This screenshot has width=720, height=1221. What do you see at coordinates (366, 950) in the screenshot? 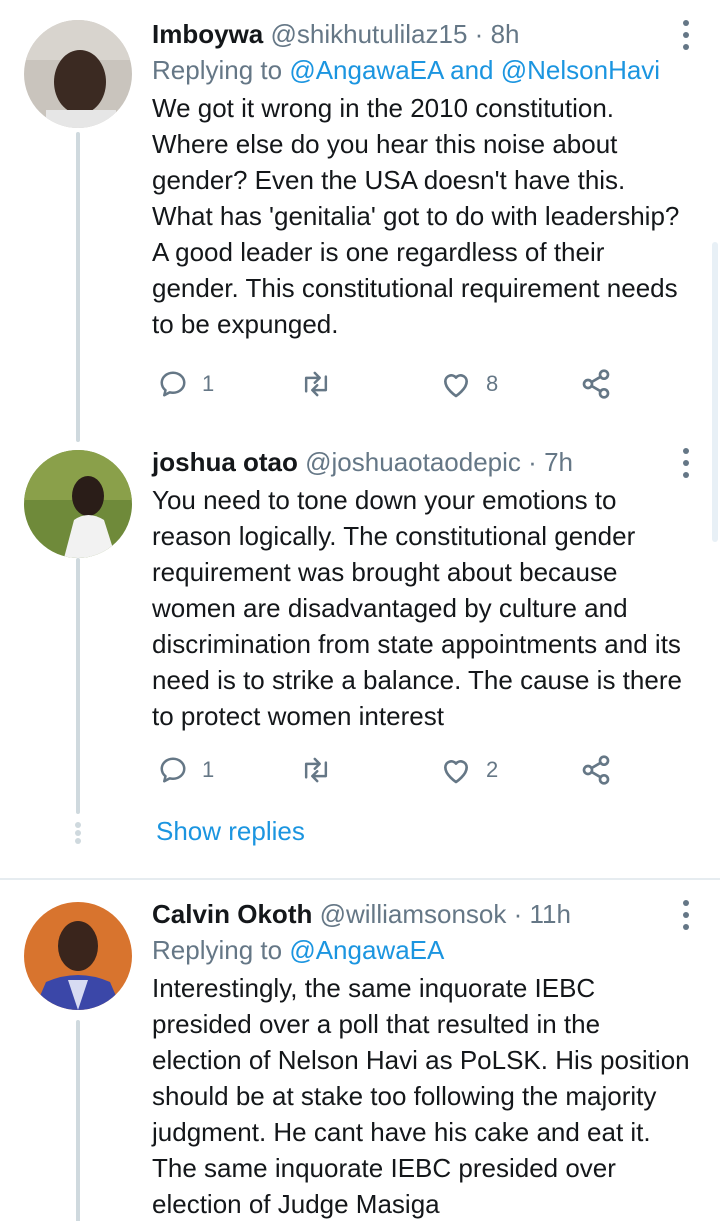
I see `replying-to-mentions: @AngawaEA` at bounding box center [366, 950].